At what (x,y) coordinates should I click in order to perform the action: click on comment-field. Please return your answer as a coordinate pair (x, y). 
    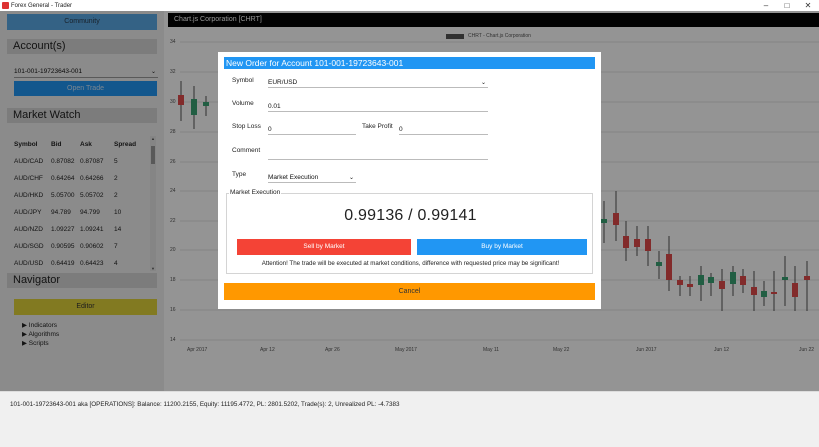
    Looking at the image, I should click on (378, 154).